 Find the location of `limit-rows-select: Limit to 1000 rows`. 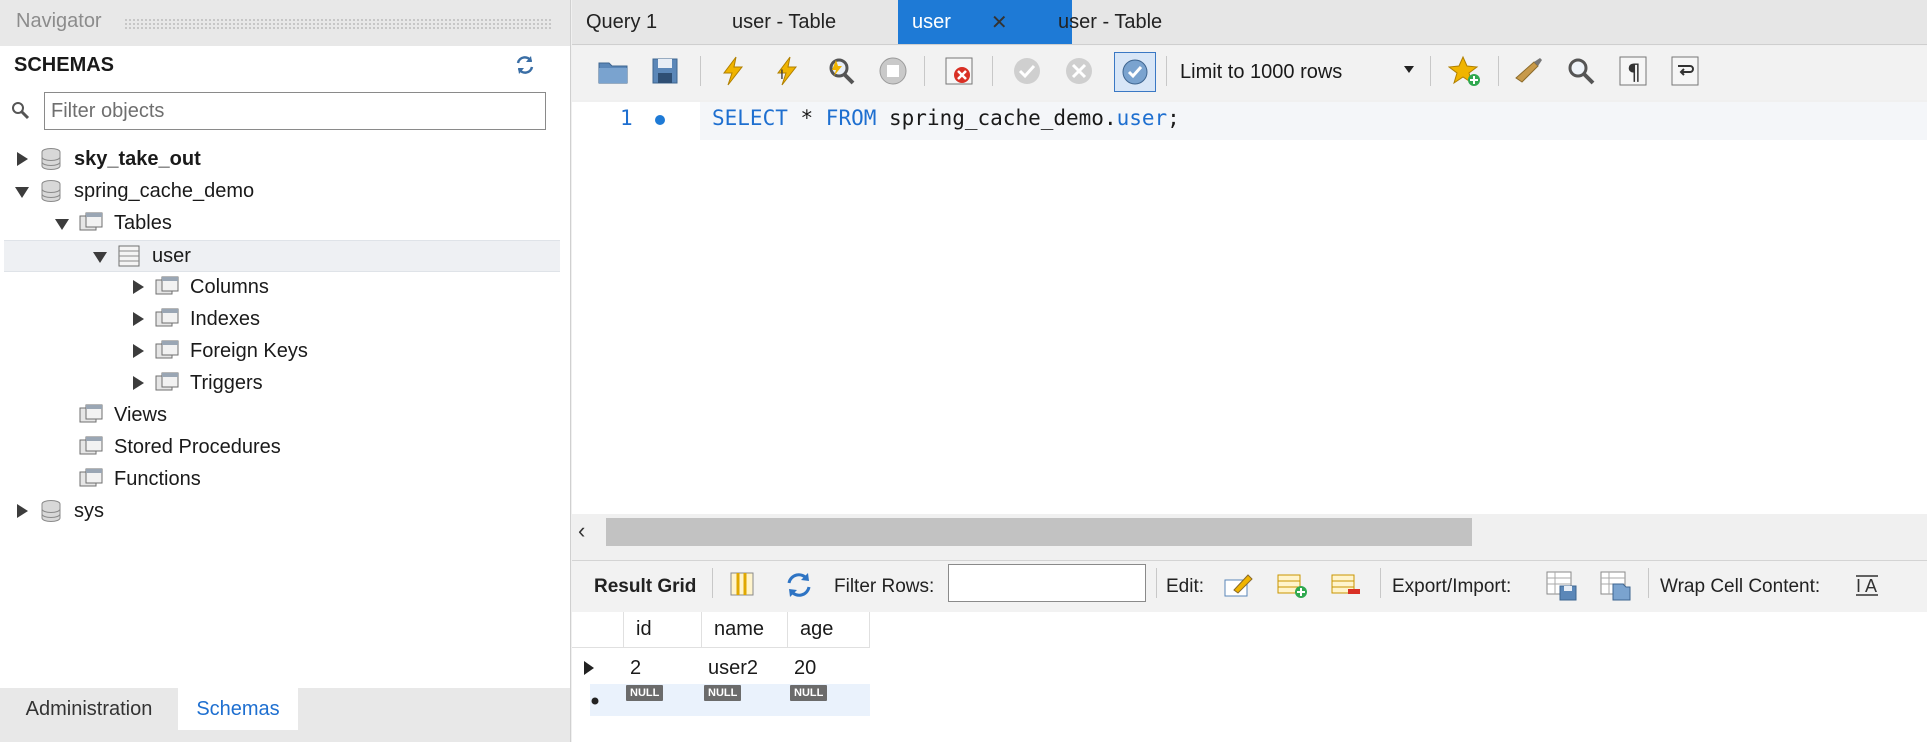

limit-rows-select: Limit to 1000 rows is located at coordinates (1300, 72).